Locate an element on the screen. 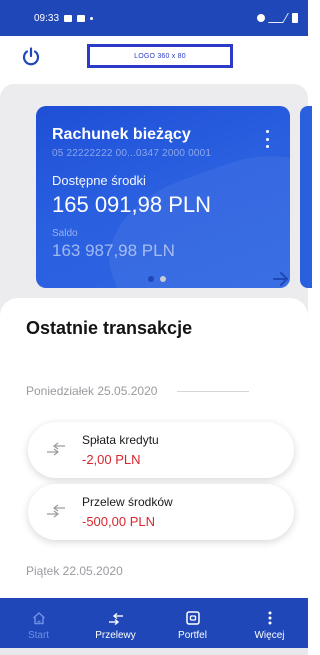 Image resolution: width=320 pixels, height=655 pixels. signal-icon is located at coordinates (278, 18).